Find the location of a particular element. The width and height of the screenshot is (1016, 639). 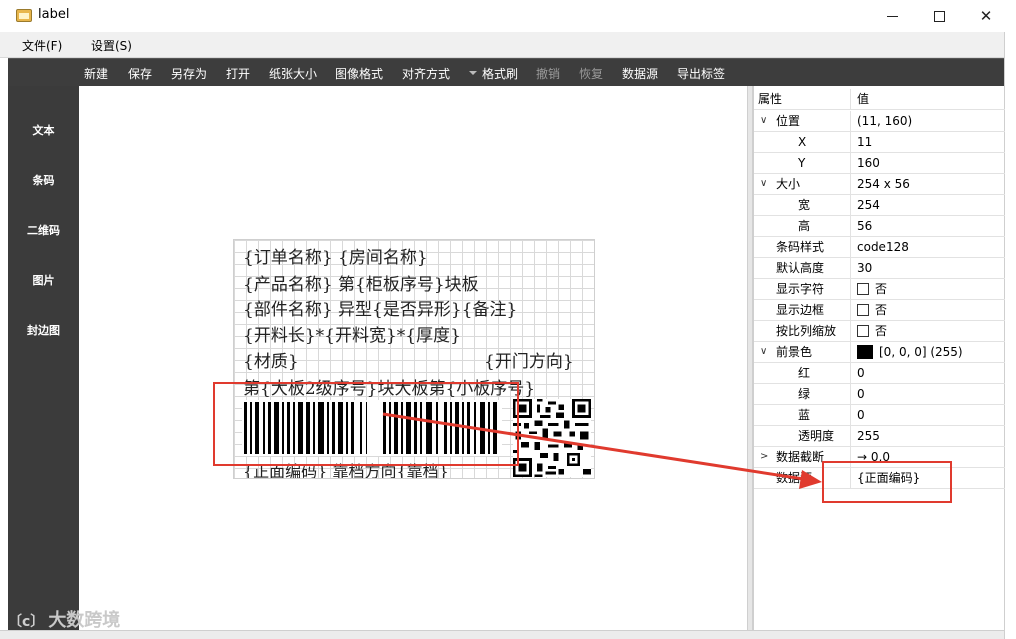

align-dropdown-icon is located at coordinates (473, 73).